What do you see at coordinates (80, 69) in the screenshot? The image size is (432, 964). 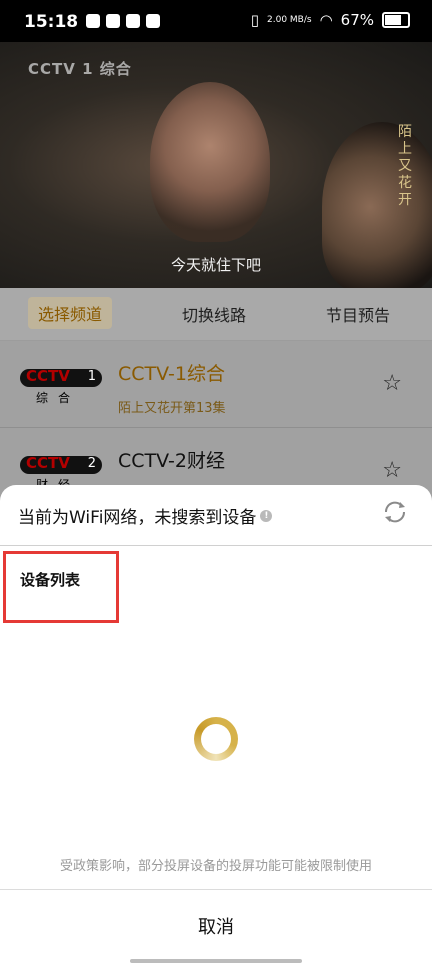 I see `channel-watermark: CCTV 1 综合` at bounding box center [80, 69].